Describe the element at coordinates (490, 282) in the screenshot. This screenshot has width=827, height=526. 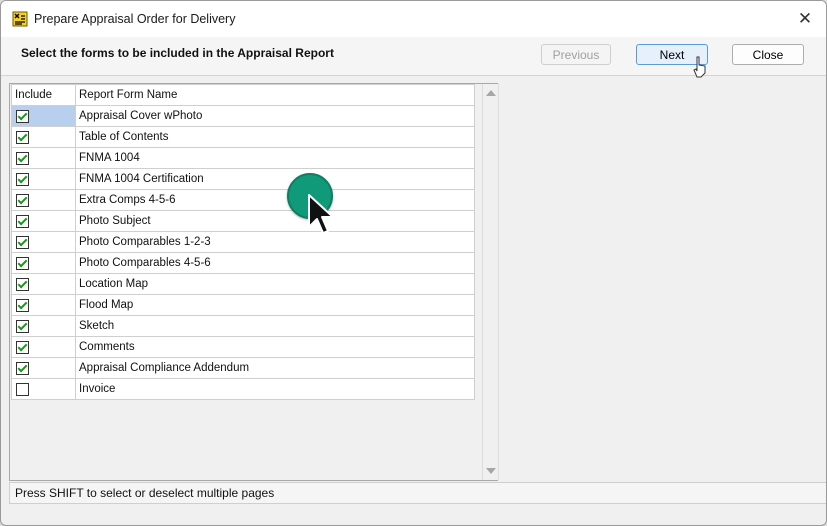
I see `vertical-scrollbar` at that location.